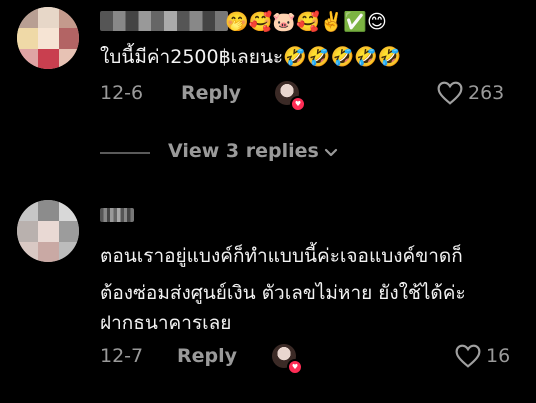 The width and height of the screenshot is (536, 403). Describe the element at coordinates (306, 22) in the screenshot. I see `username-emoji-tail: 🤭🥰🐷🥰✌️✅😊` at that location.